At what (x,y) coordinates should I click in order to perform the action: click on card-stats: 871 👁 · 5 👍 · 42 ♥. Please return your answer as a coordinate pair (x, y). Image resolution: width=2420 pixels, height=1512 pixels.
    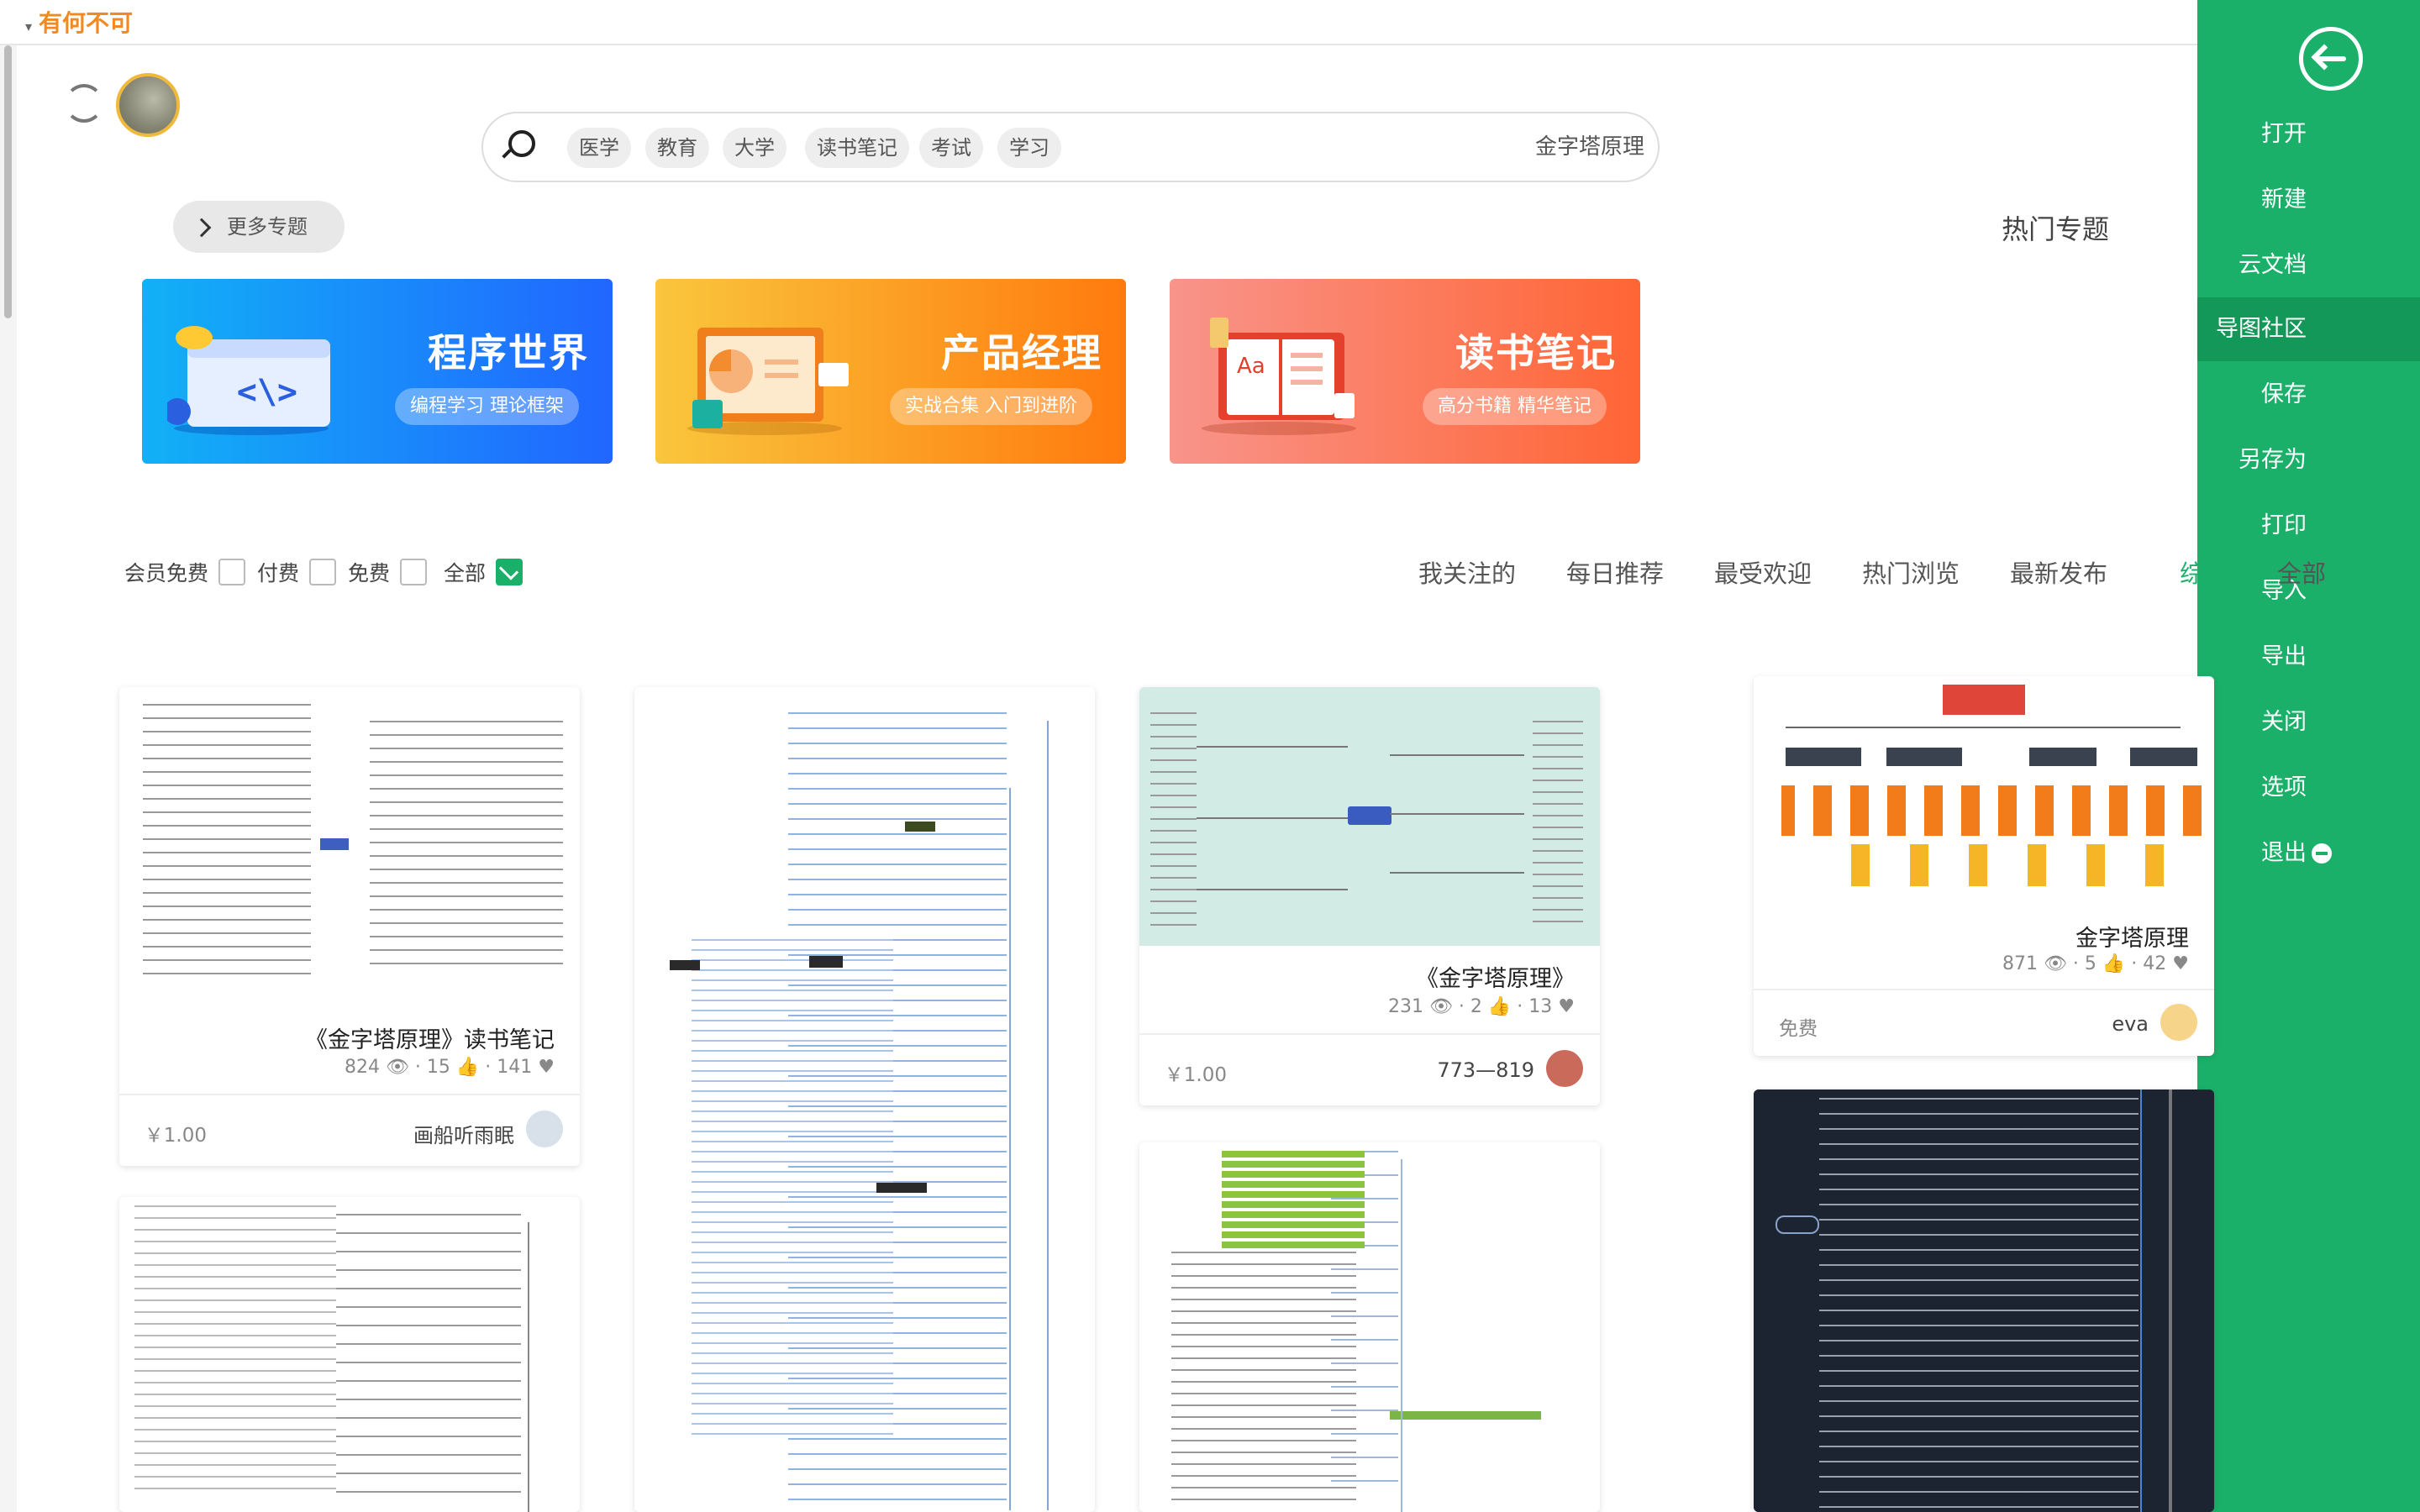
    Looking at the image, I should click on (2095, 963).